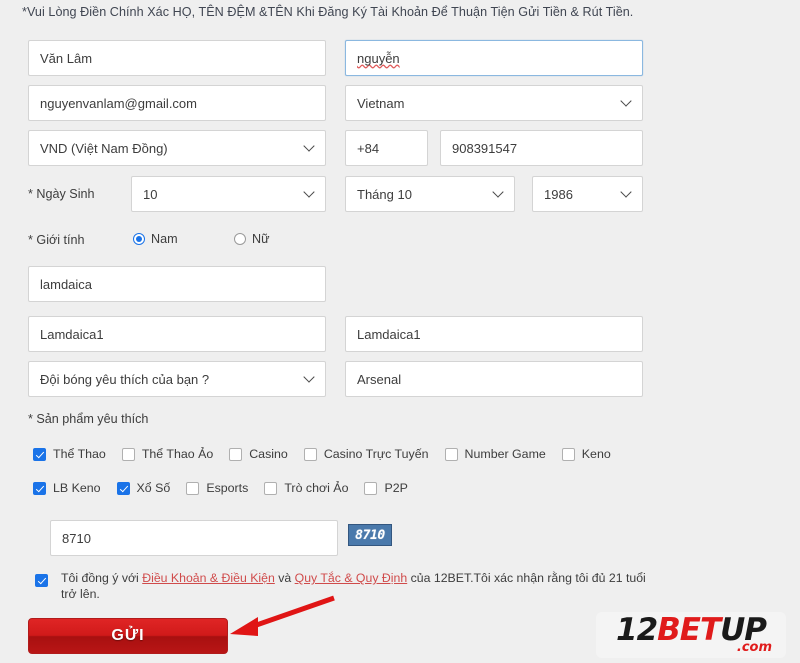 The width and height of the screenshot is (800, 663). What do you see at coordinates (378, 58) in the screenshot?
I see `first-name-value: nguyễn` at bounding box center [378, 58].